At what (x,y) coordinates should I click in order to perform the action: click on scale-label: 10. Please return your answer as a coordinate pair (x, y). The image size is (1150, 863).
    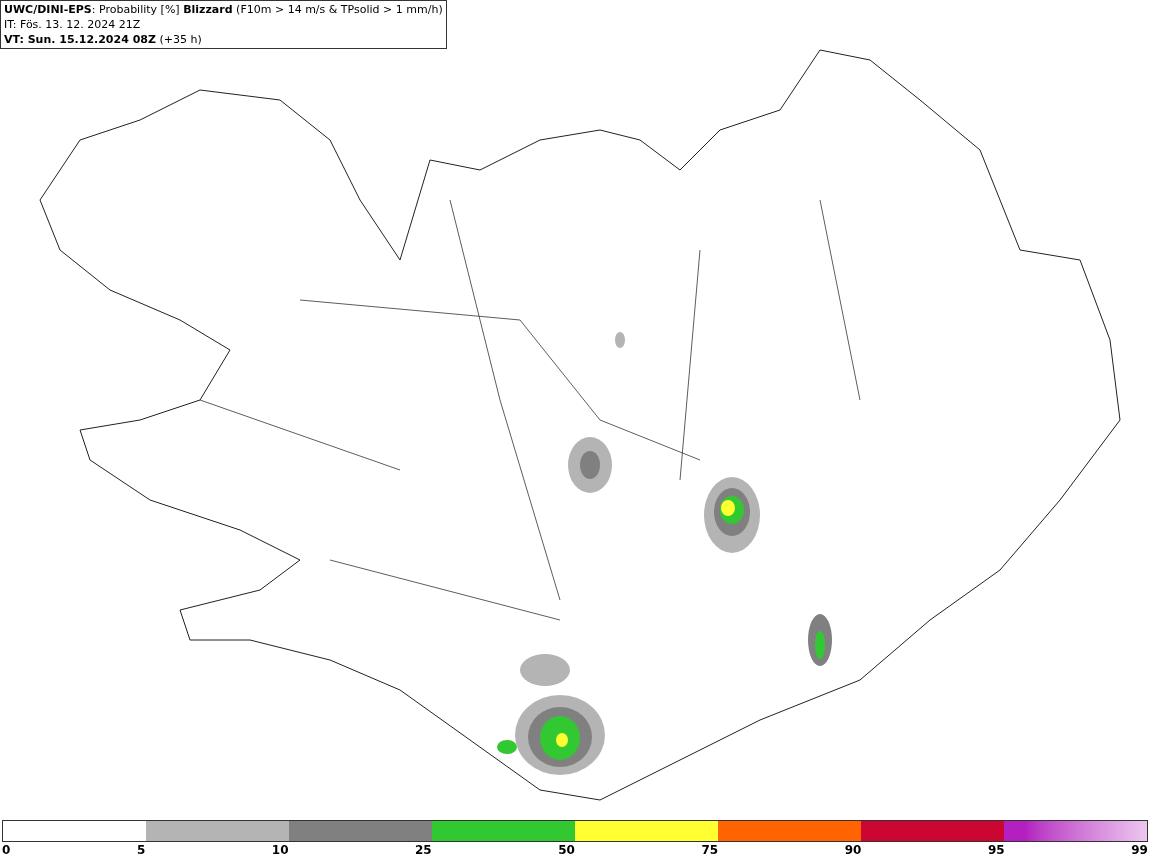
    Looking at the image, I should click on (280, 850).